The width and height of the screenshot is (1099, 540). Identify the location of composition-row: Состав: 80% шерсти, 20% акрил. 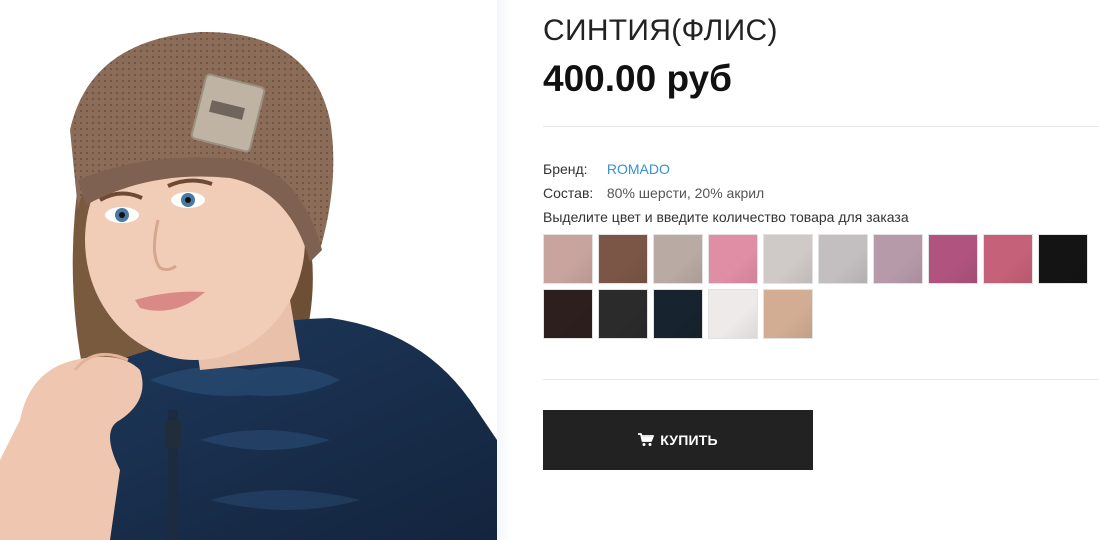
(653, 193).